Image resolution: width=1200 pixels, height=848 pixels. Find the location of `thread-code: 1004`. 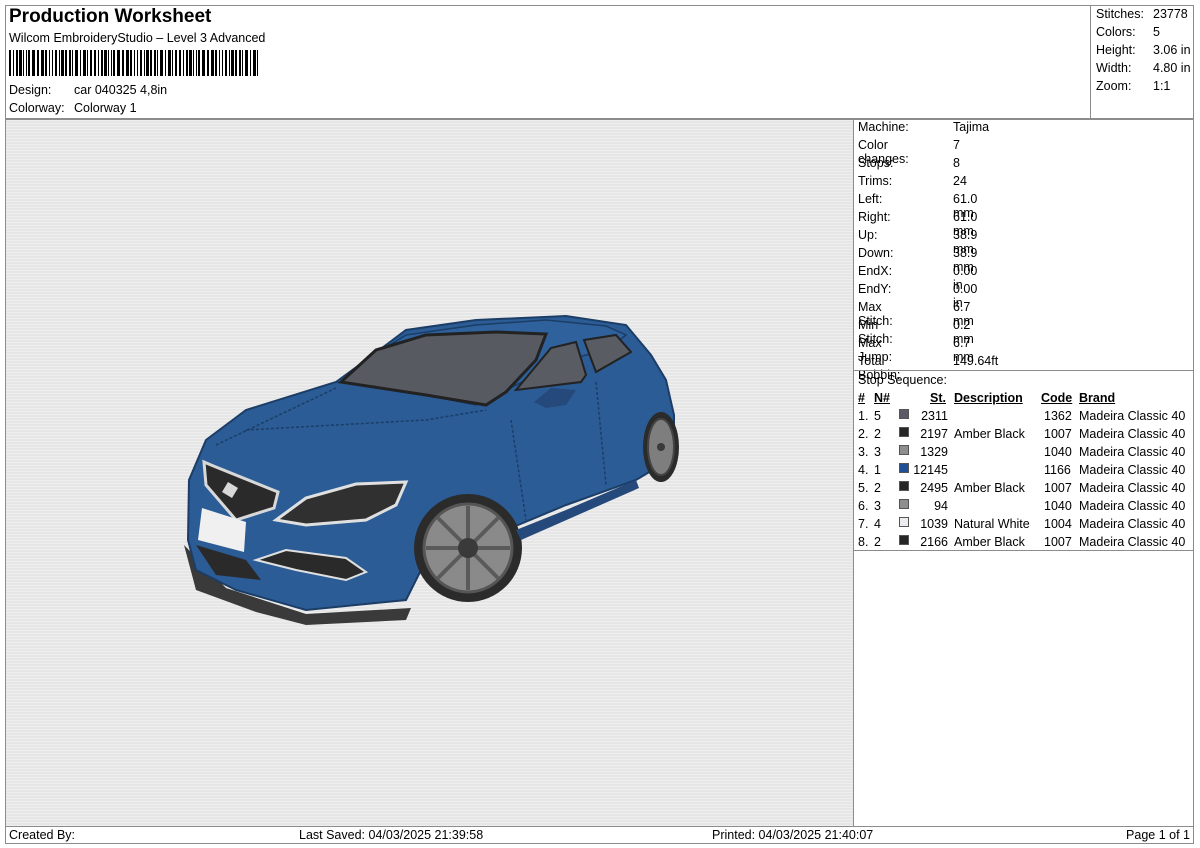

thread-code: 1004 is located at coordinates (1058, 524).